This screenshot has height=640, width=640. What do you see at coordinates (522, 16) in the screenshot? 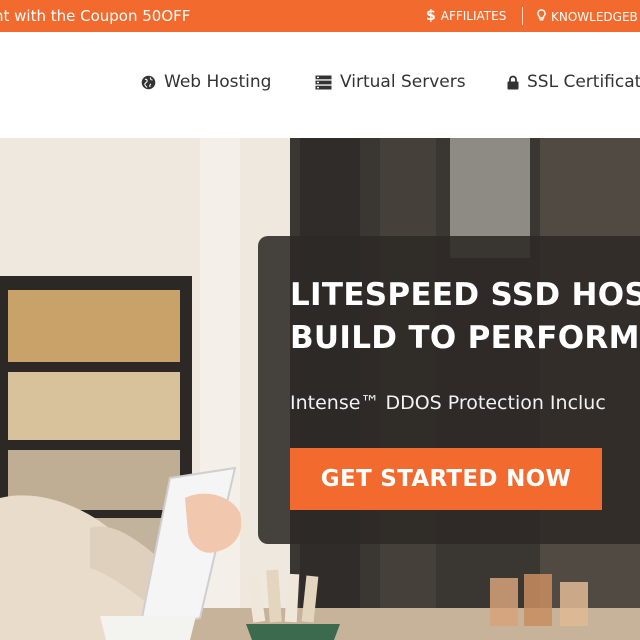
I see `top-link-divider` at bounding box center [522, 16].